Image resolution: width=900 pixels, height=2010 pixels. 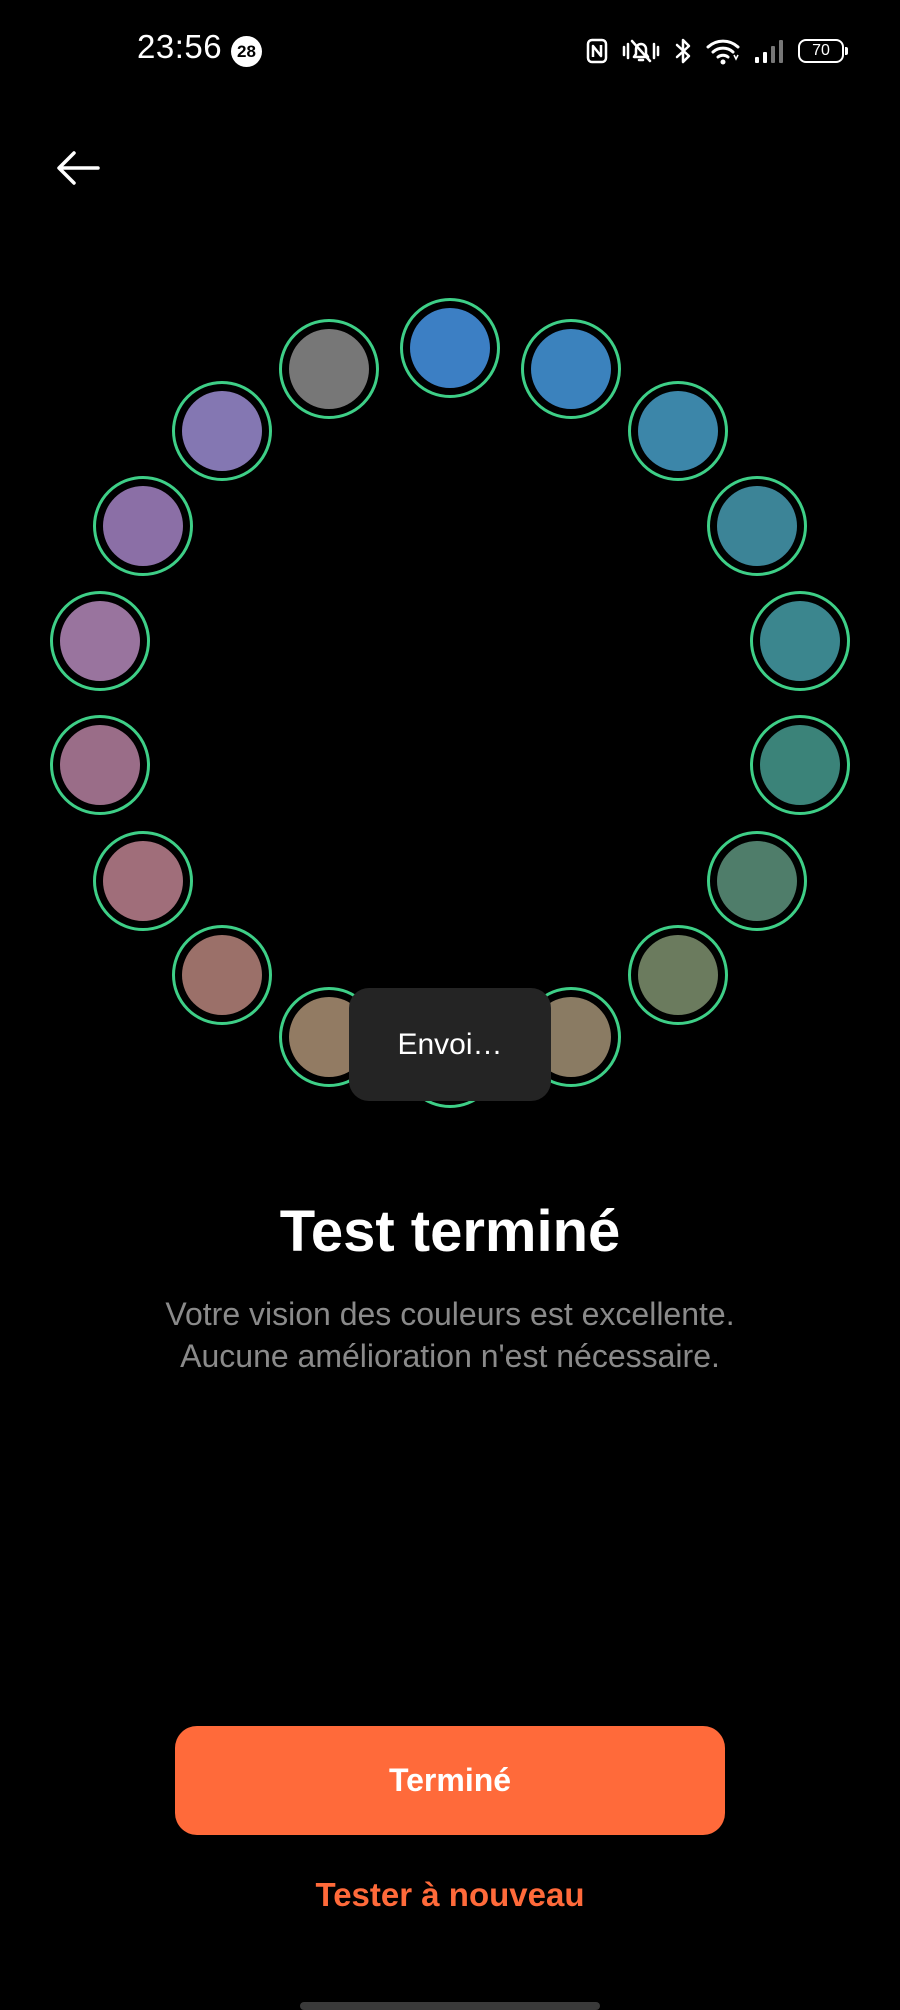 What do you see at coordinates (450, 1780) in the screenshot?
I see `done-button: Terminé` at bounding box center [450, 1780].